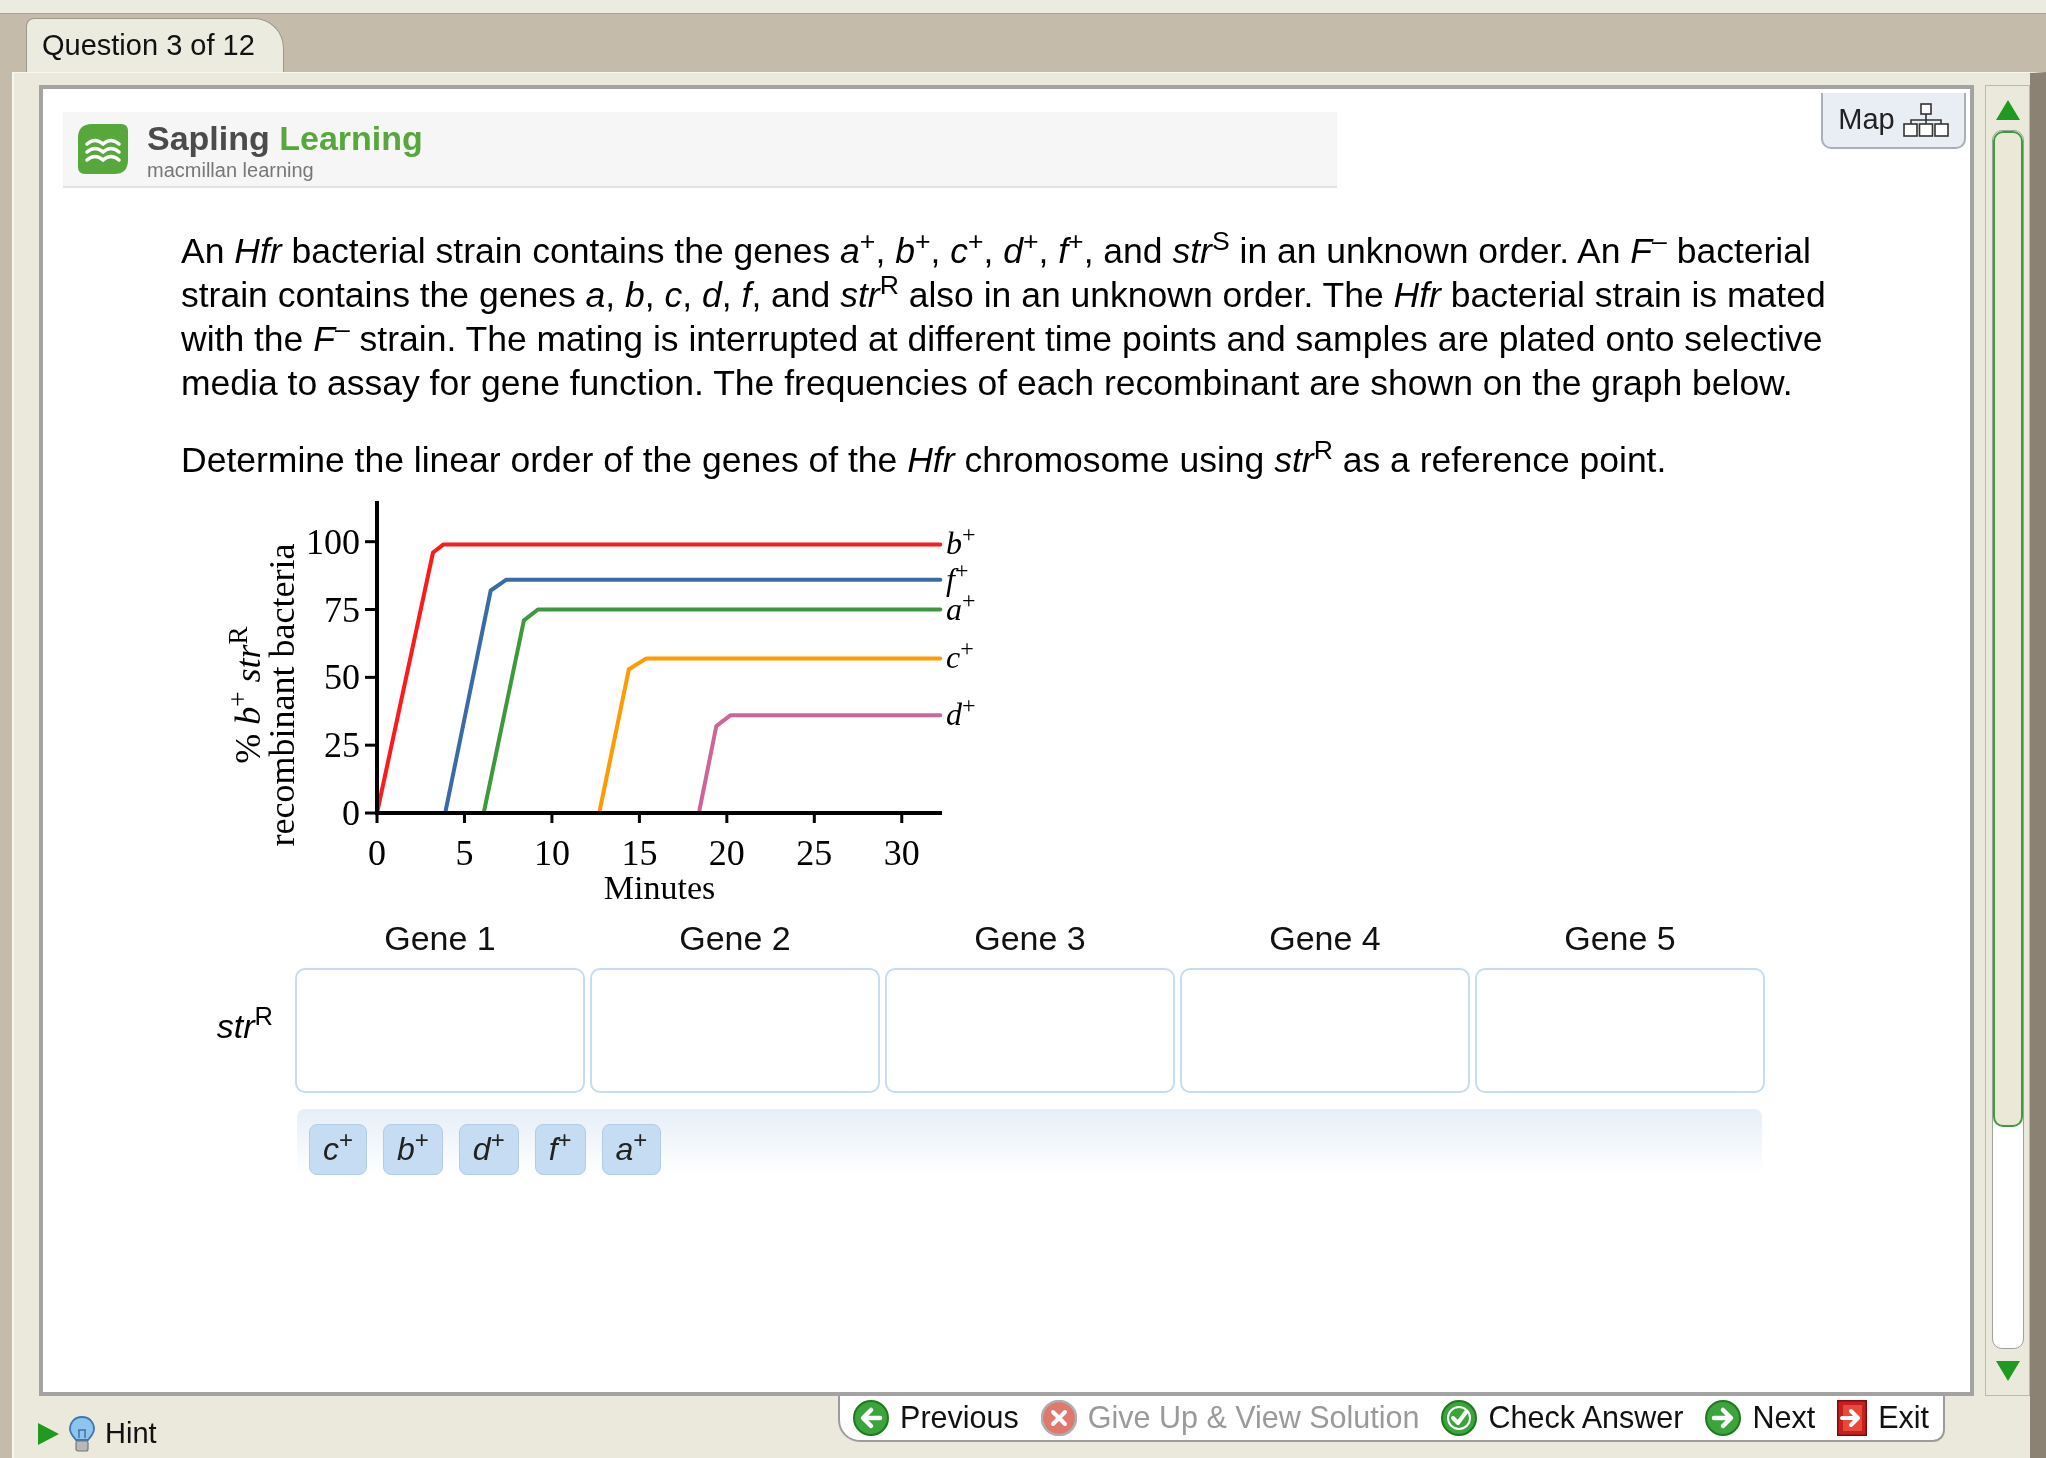 The width and height of the screenshot is (2046, 1458). Describe the element at coordinates (1620, 938) in the screenshot. I see `column-header: Gene 5` at that location.